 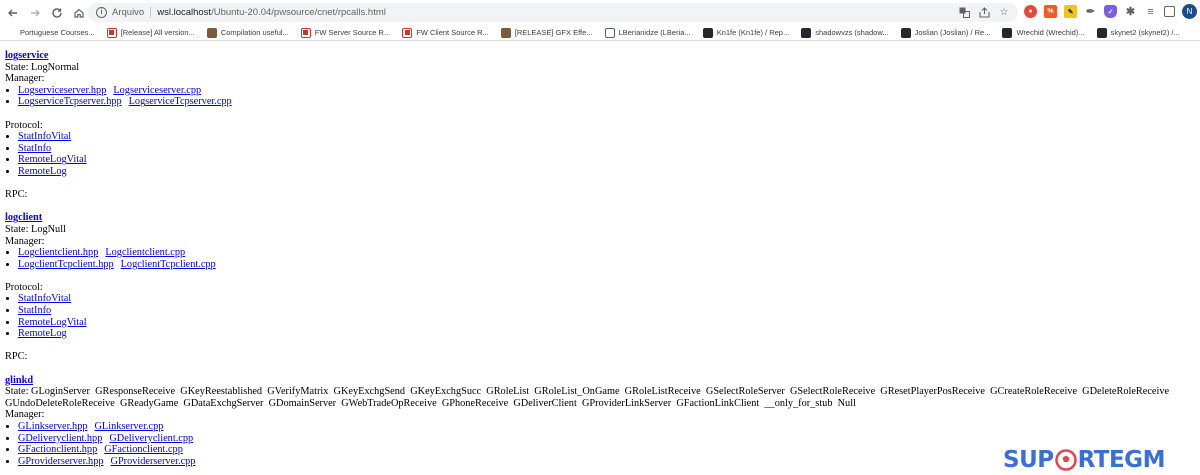 What do you see at coordinates (62, 90) in the screenshot?
I see `manager-file-link: Logserviceserver.hpp` at bounding box center [62, 90].